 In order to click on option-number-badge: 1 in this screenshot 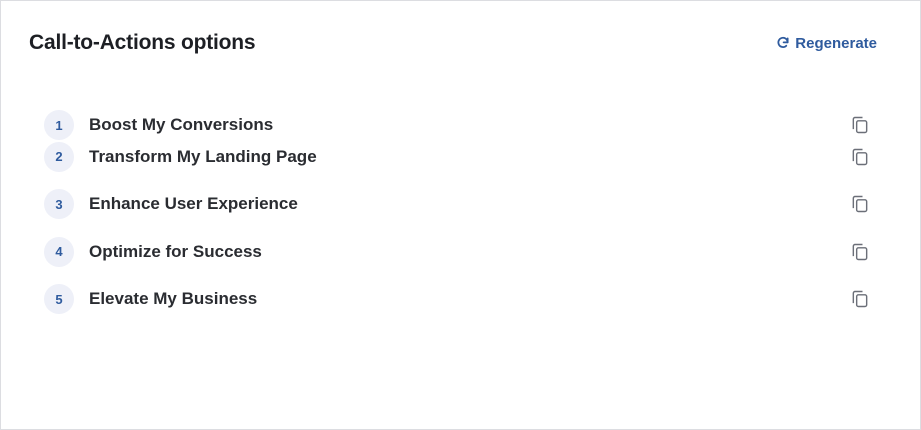, I will do `click(59, 125)`.